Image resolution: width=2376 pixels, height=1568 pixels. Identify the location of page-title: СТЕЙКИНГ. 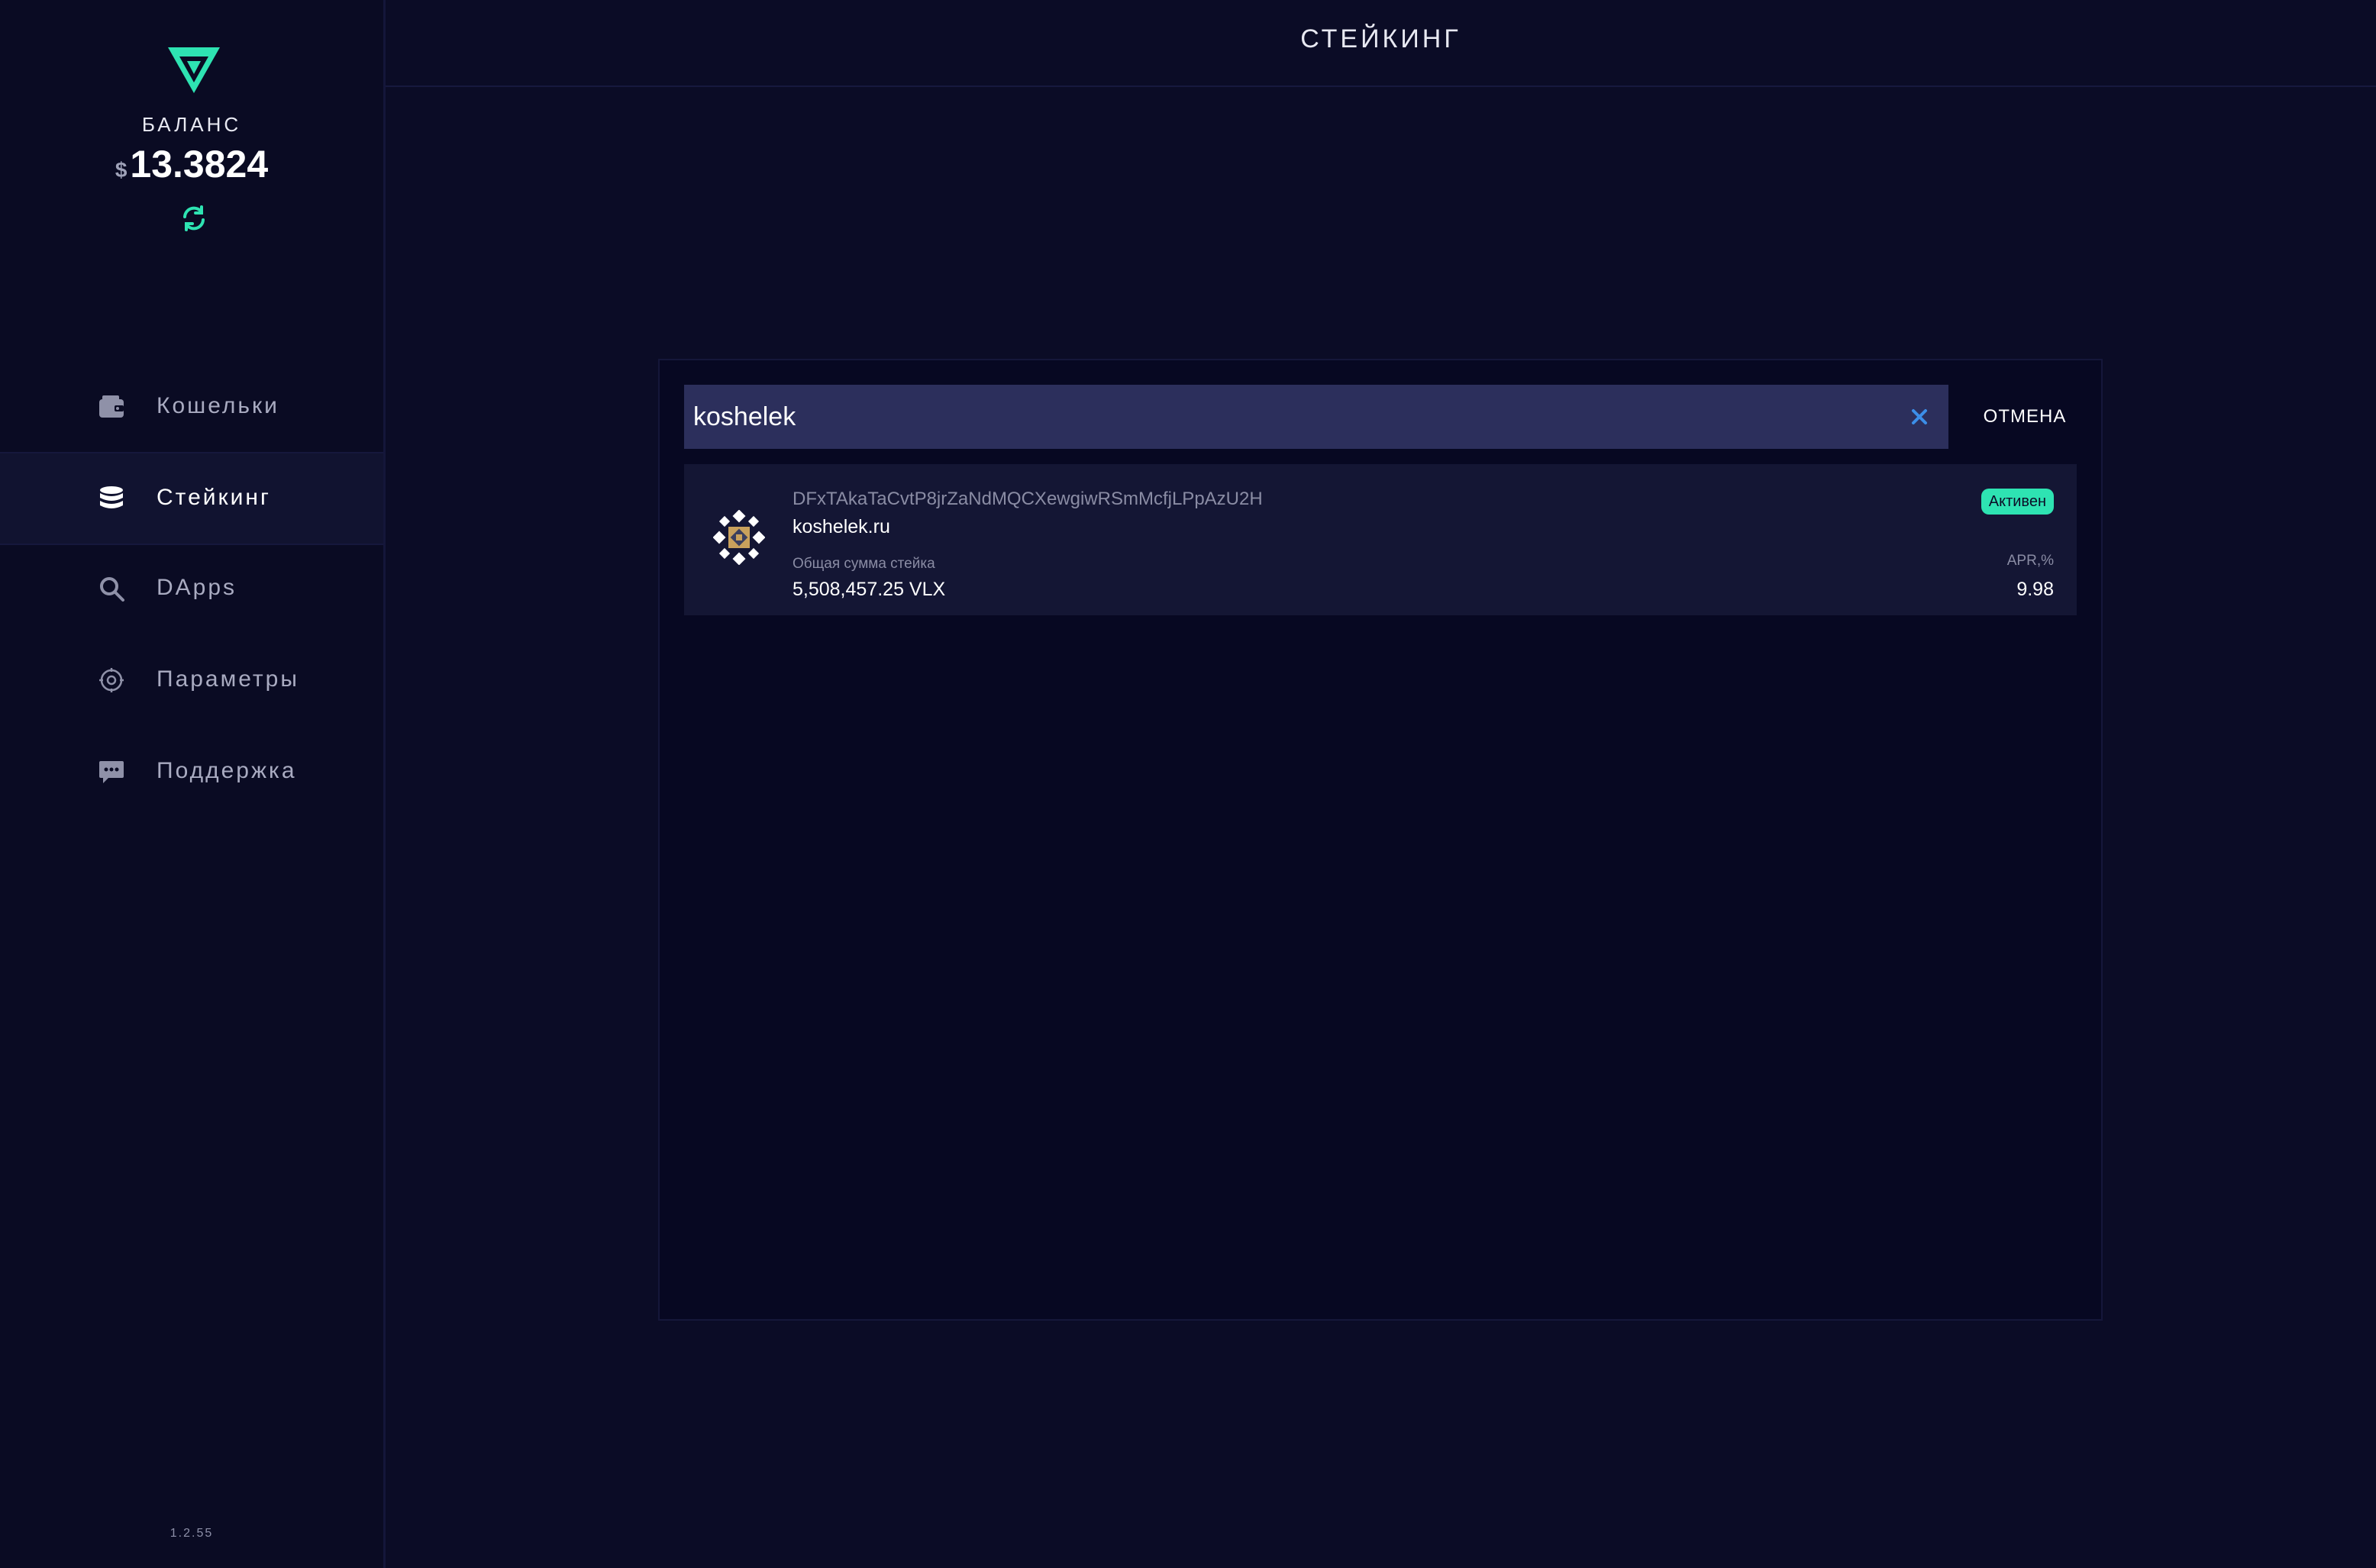
(1380, 38).